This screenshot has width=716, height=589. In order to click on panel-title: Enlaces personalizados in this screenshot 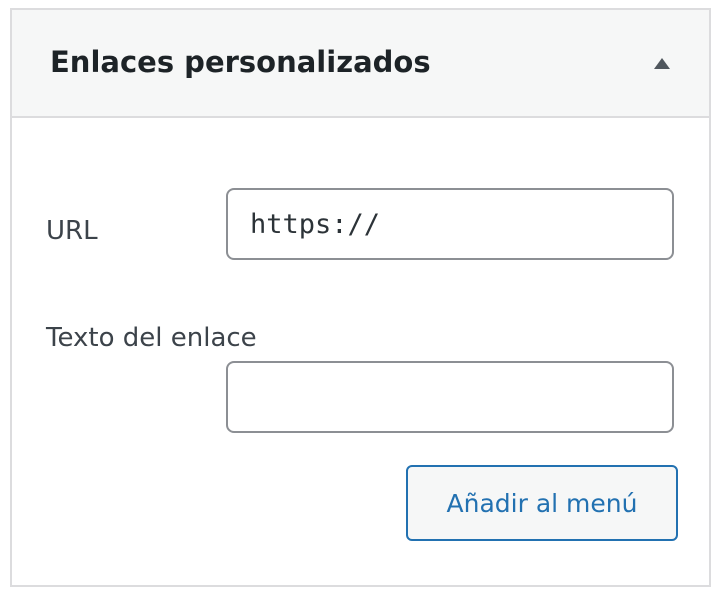, I will do `click(240, 62)`.